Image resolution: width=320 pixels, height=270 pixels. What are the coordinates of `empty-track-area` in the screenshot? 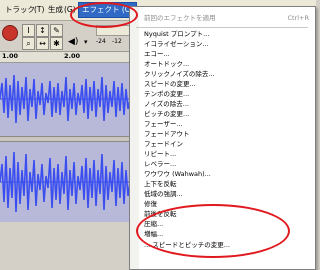 It's located at (65, 245).